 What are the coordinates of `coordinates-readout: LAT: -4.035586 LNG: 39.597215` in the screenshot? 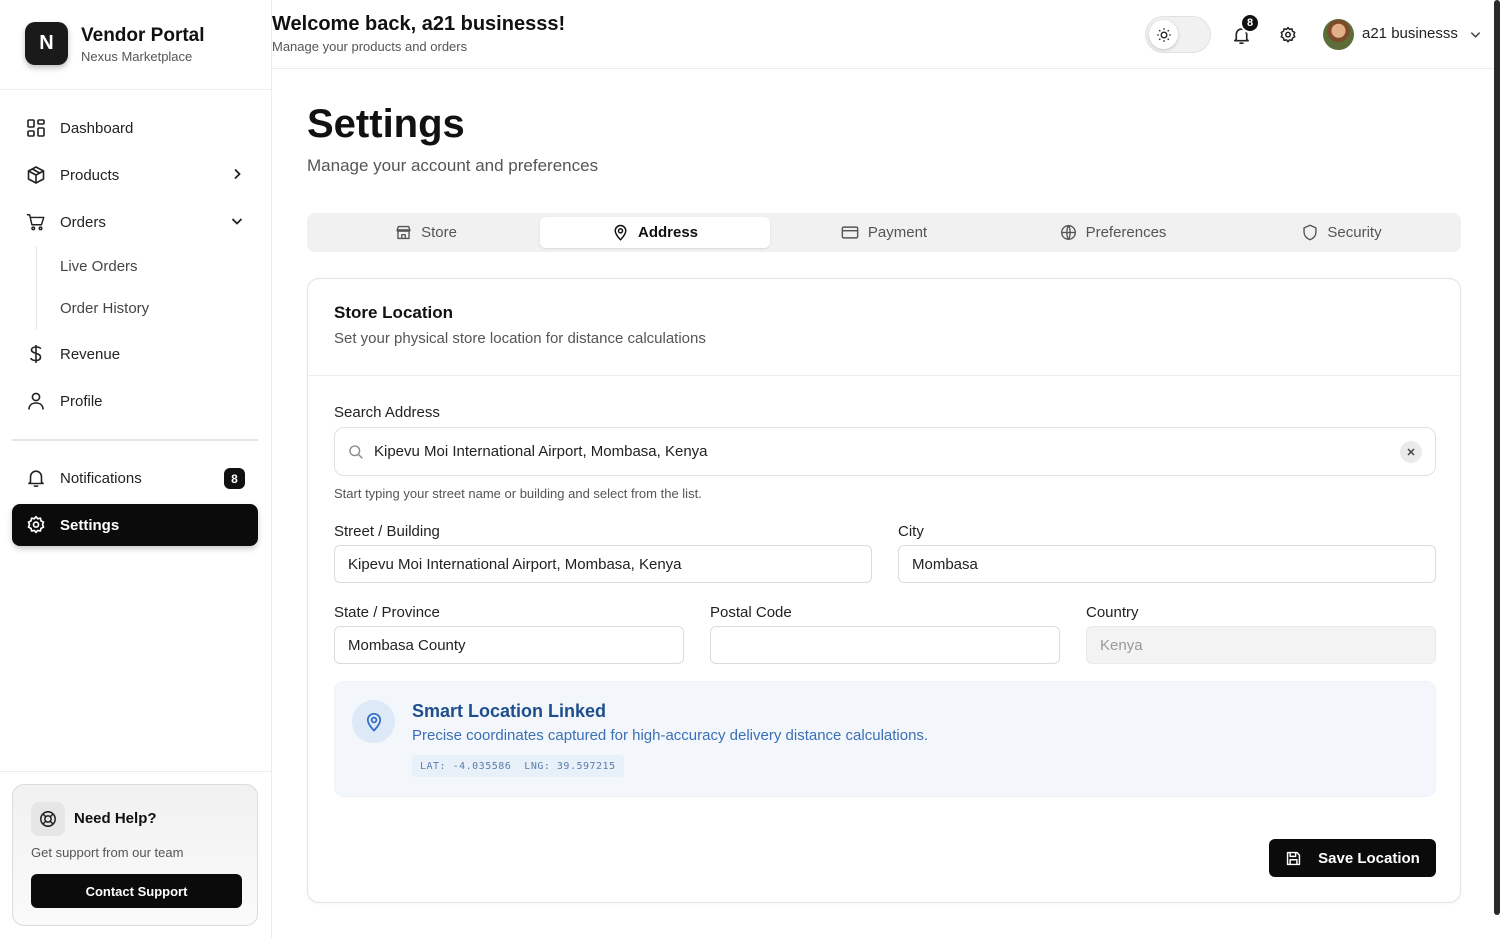 It's located at (518, 766).